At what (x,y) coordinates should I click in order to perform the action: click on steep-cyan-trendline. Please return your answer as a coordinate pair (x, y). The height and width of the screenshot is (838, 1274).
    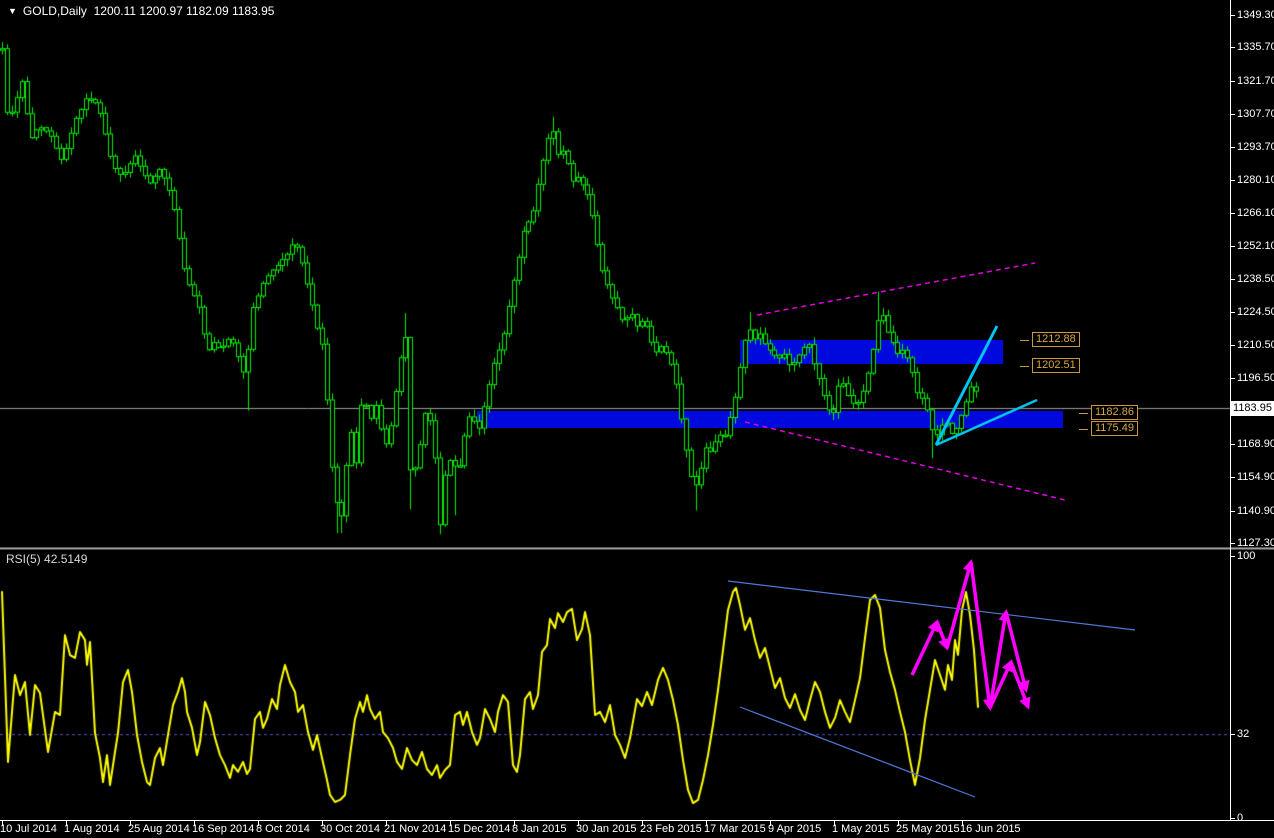
    Looking at the image, I should click on (966, 385).